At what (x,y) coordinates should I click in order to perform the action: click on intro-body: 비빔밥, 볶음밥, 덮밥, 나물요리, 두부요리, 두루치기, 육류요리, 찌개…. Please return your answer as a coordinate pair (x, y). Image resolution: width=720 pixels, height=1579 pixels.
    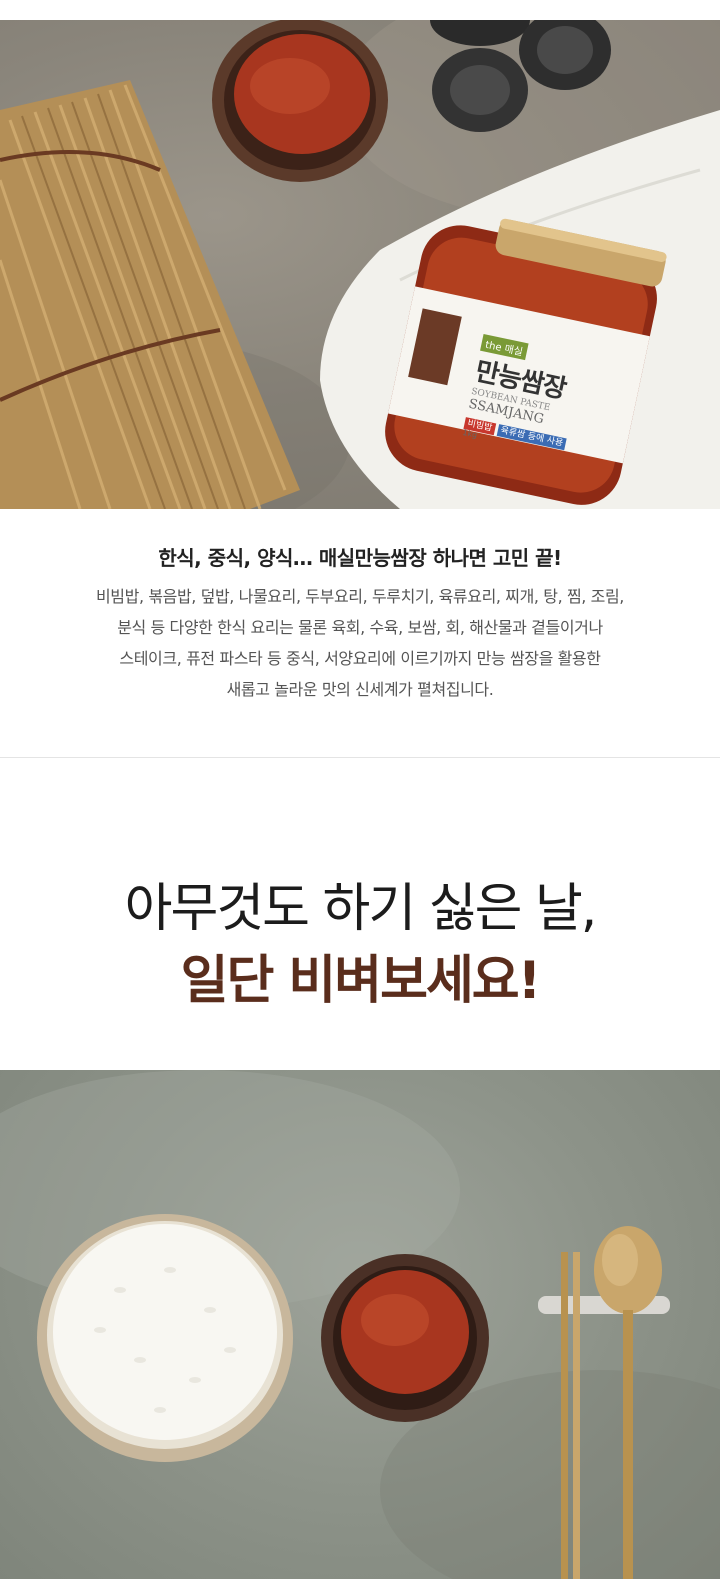
    Looking at the image, I should click on (360, 643).